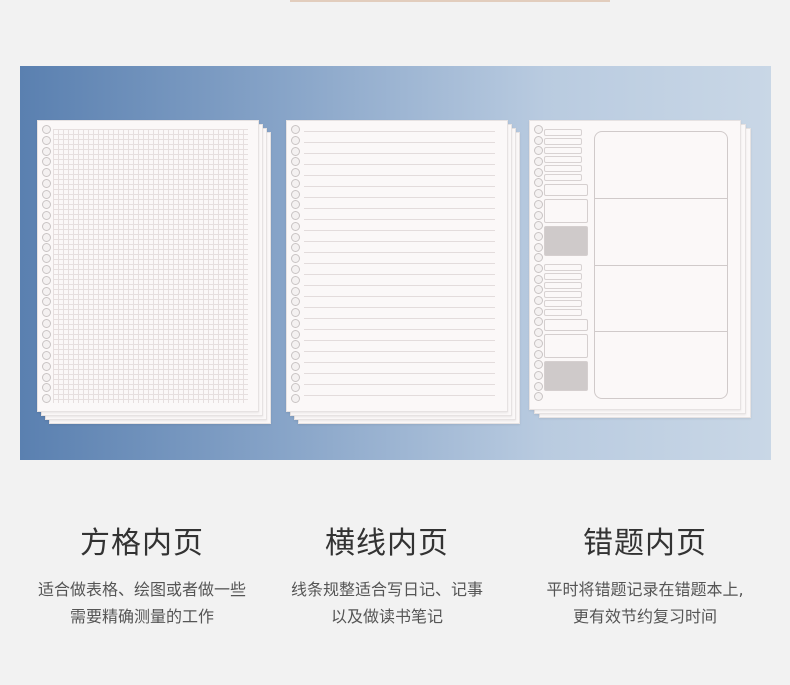 This screenshot has height=685, width=790. What do you see at coordinates (661, 265) in the screenshot?
I see `error-content-card` at bounding box center [661, 265].